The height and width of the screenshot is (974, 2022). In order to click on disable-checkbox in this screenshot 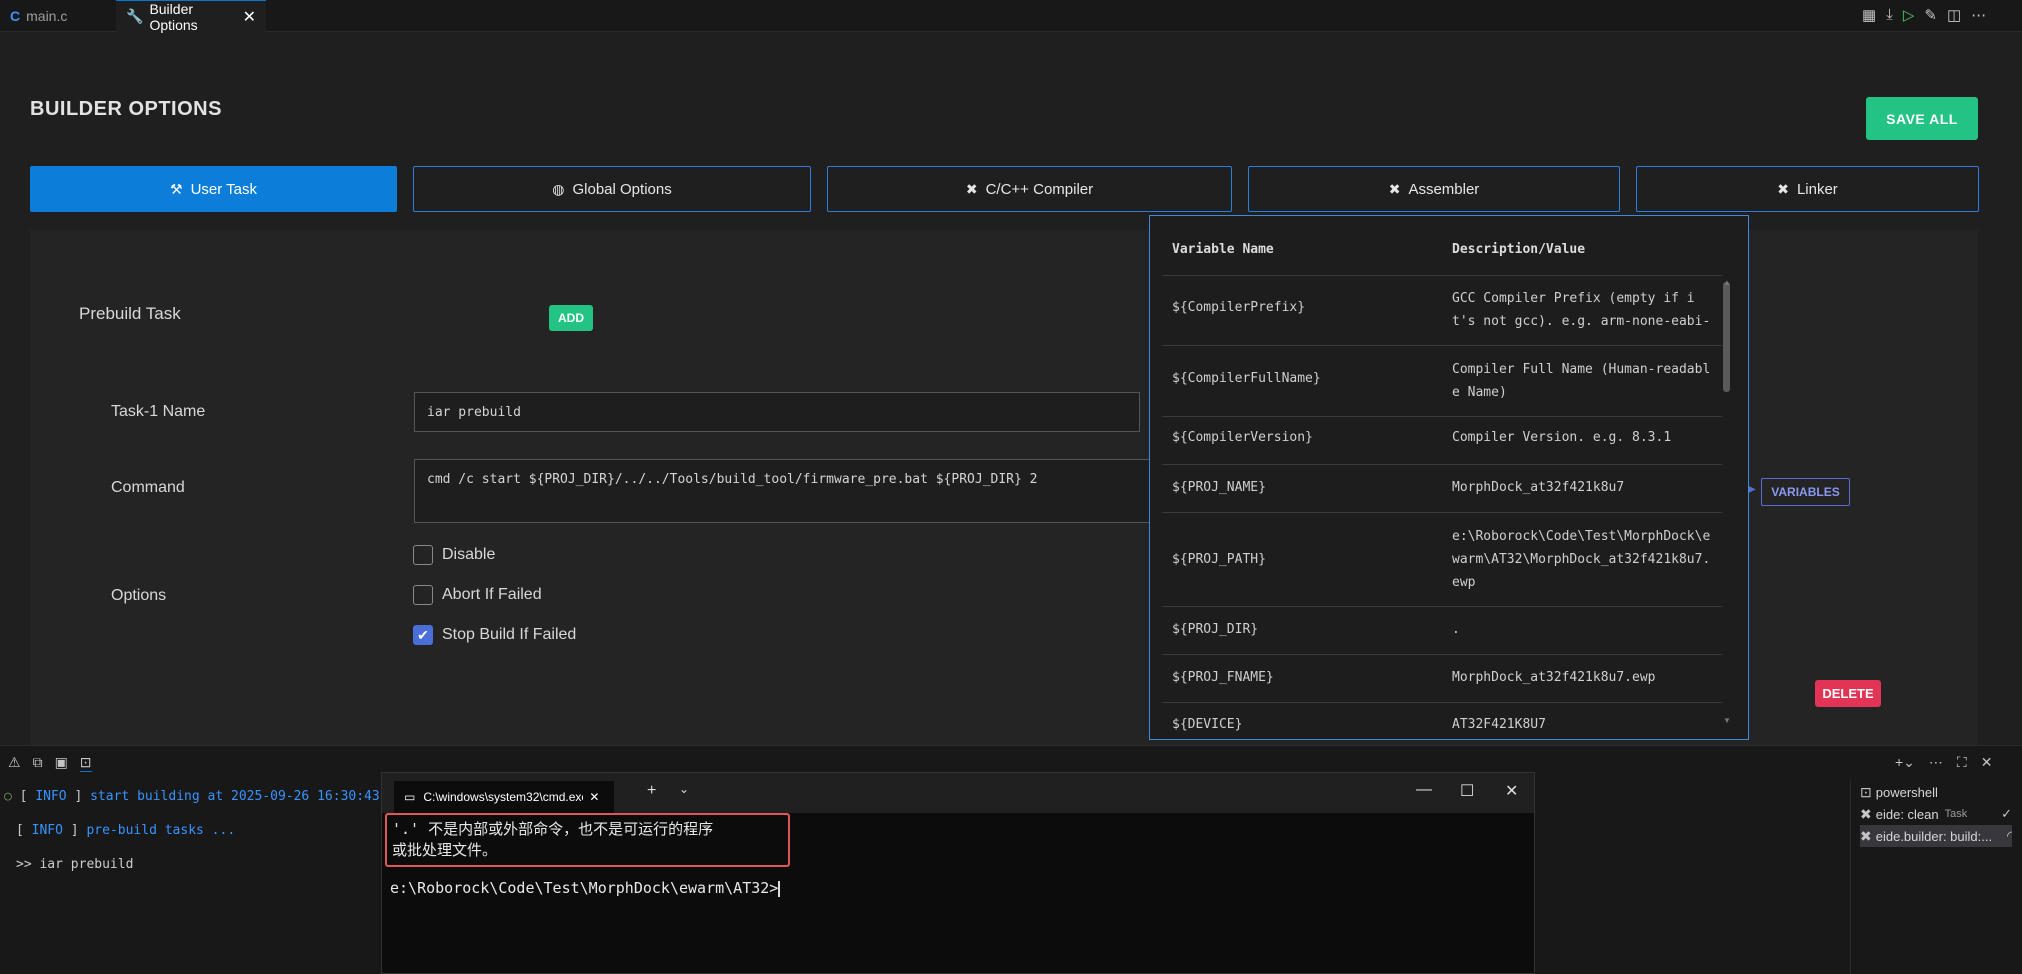, I will do `click(423, 555)`.